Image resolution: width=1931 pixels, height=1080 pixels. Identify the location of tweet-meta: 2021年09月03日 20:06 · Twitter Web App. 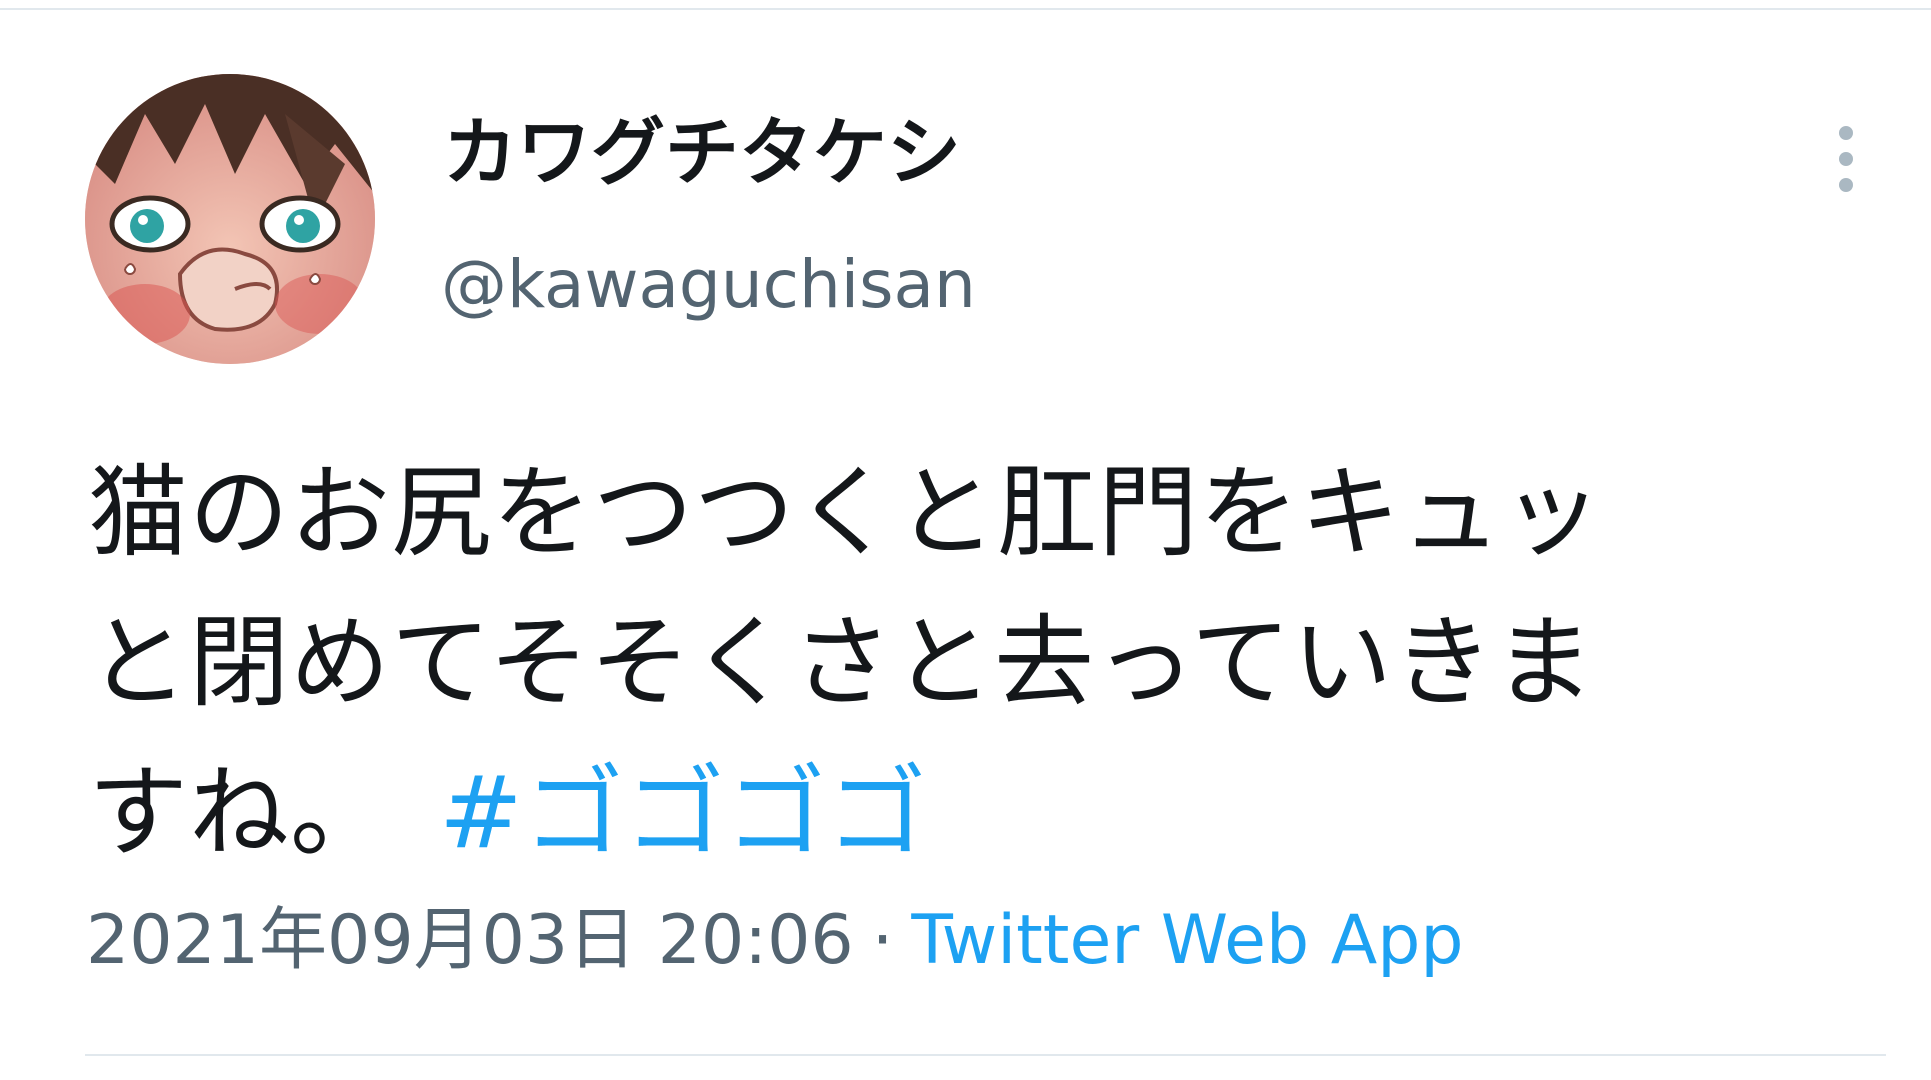
(775, 941).